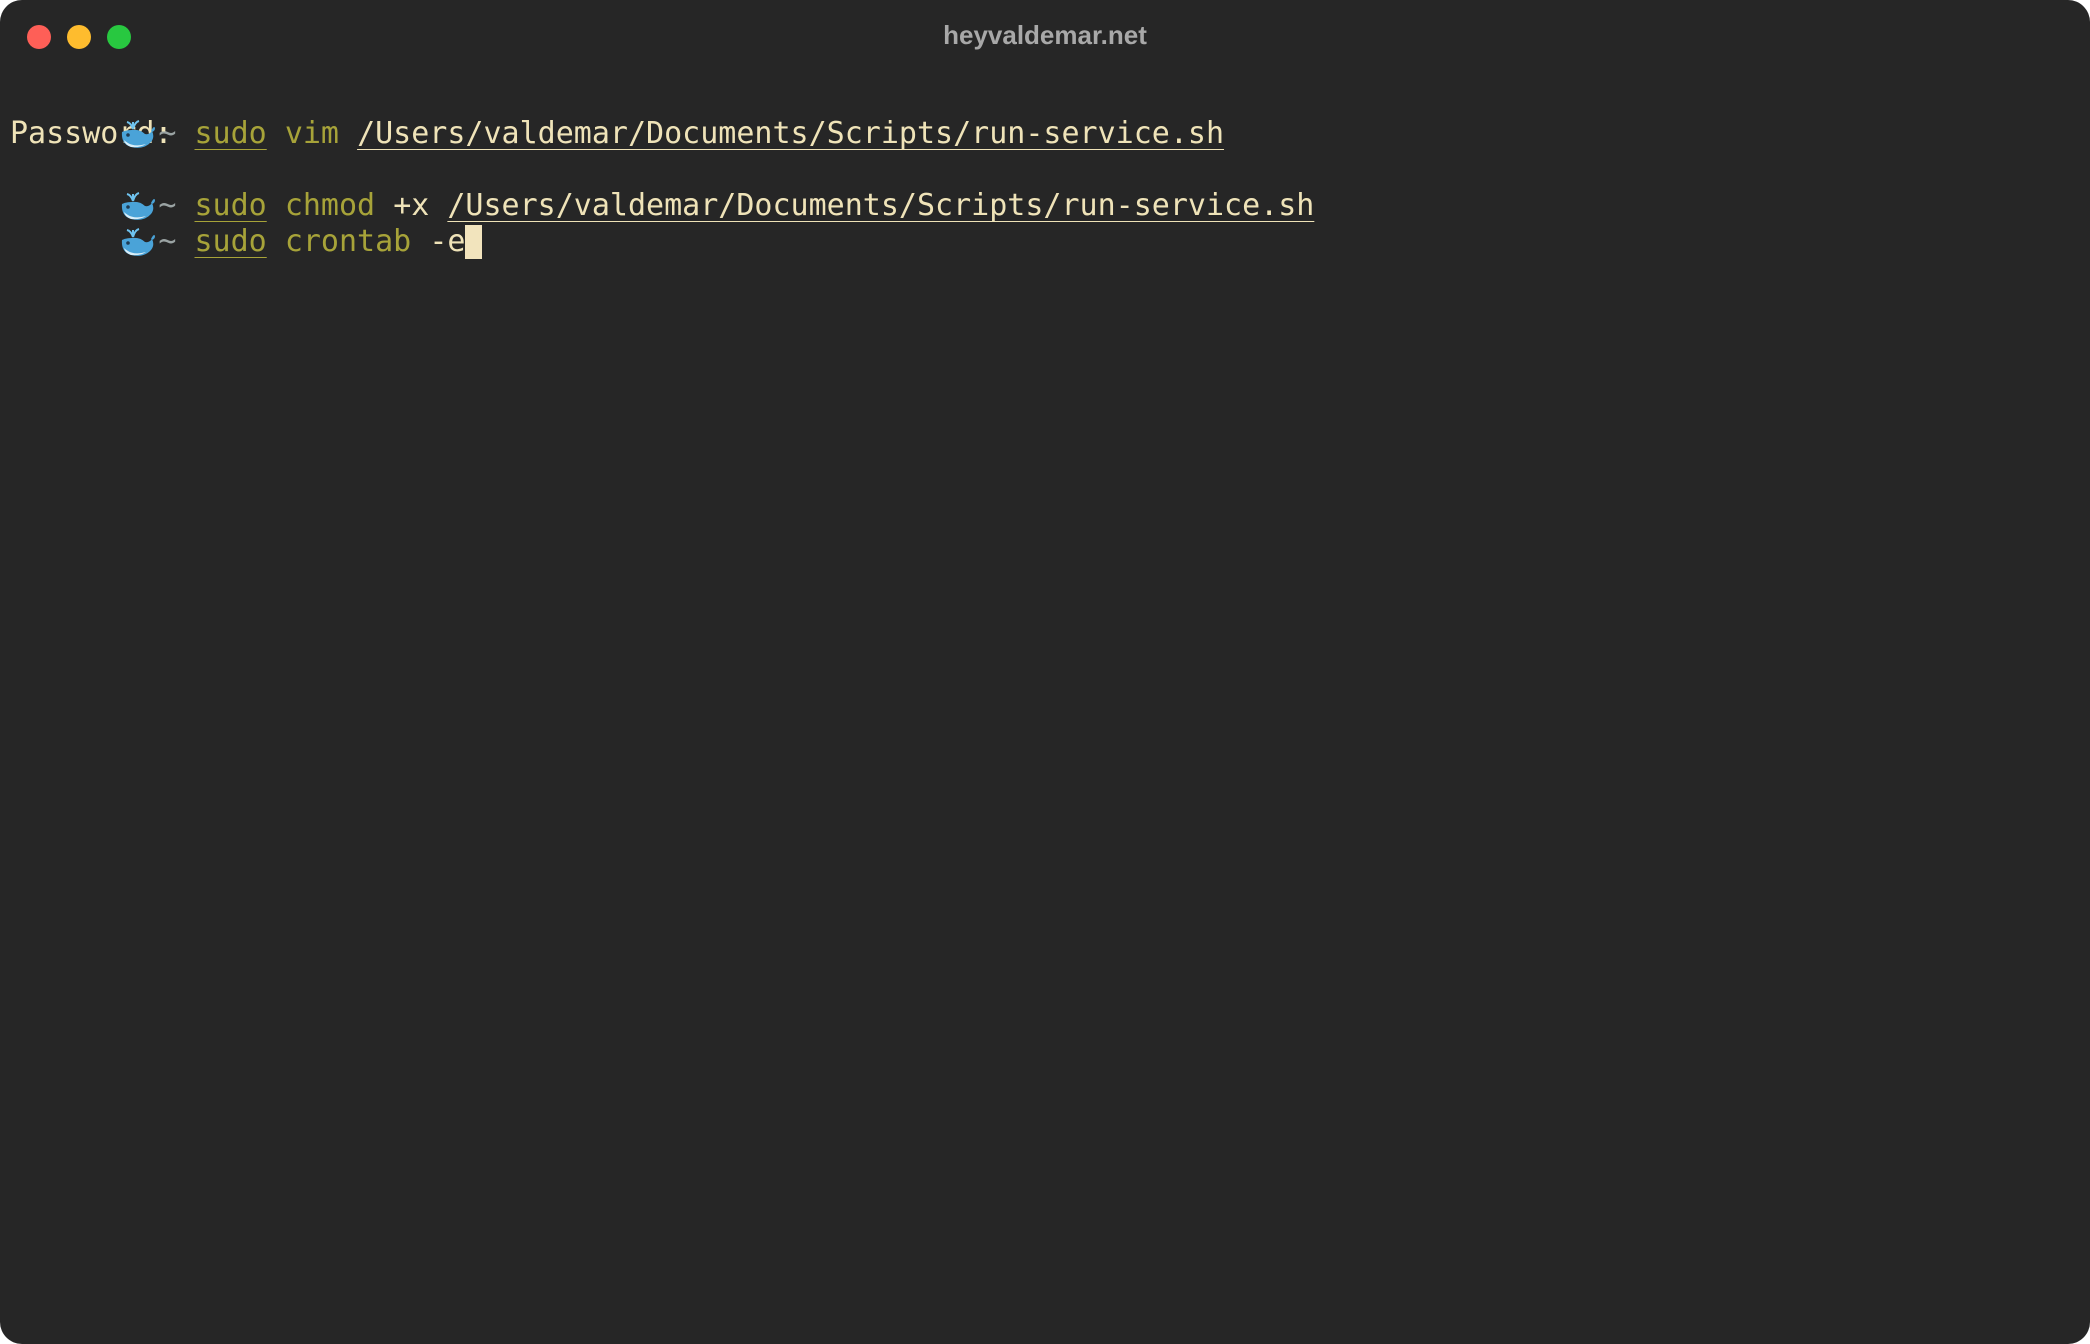 Image resolution: width=2090 pixels, height=1344 pixels. Describe the element at coordinates (330, 205) in the screenshot. I see `command-name: chmod` at that location.